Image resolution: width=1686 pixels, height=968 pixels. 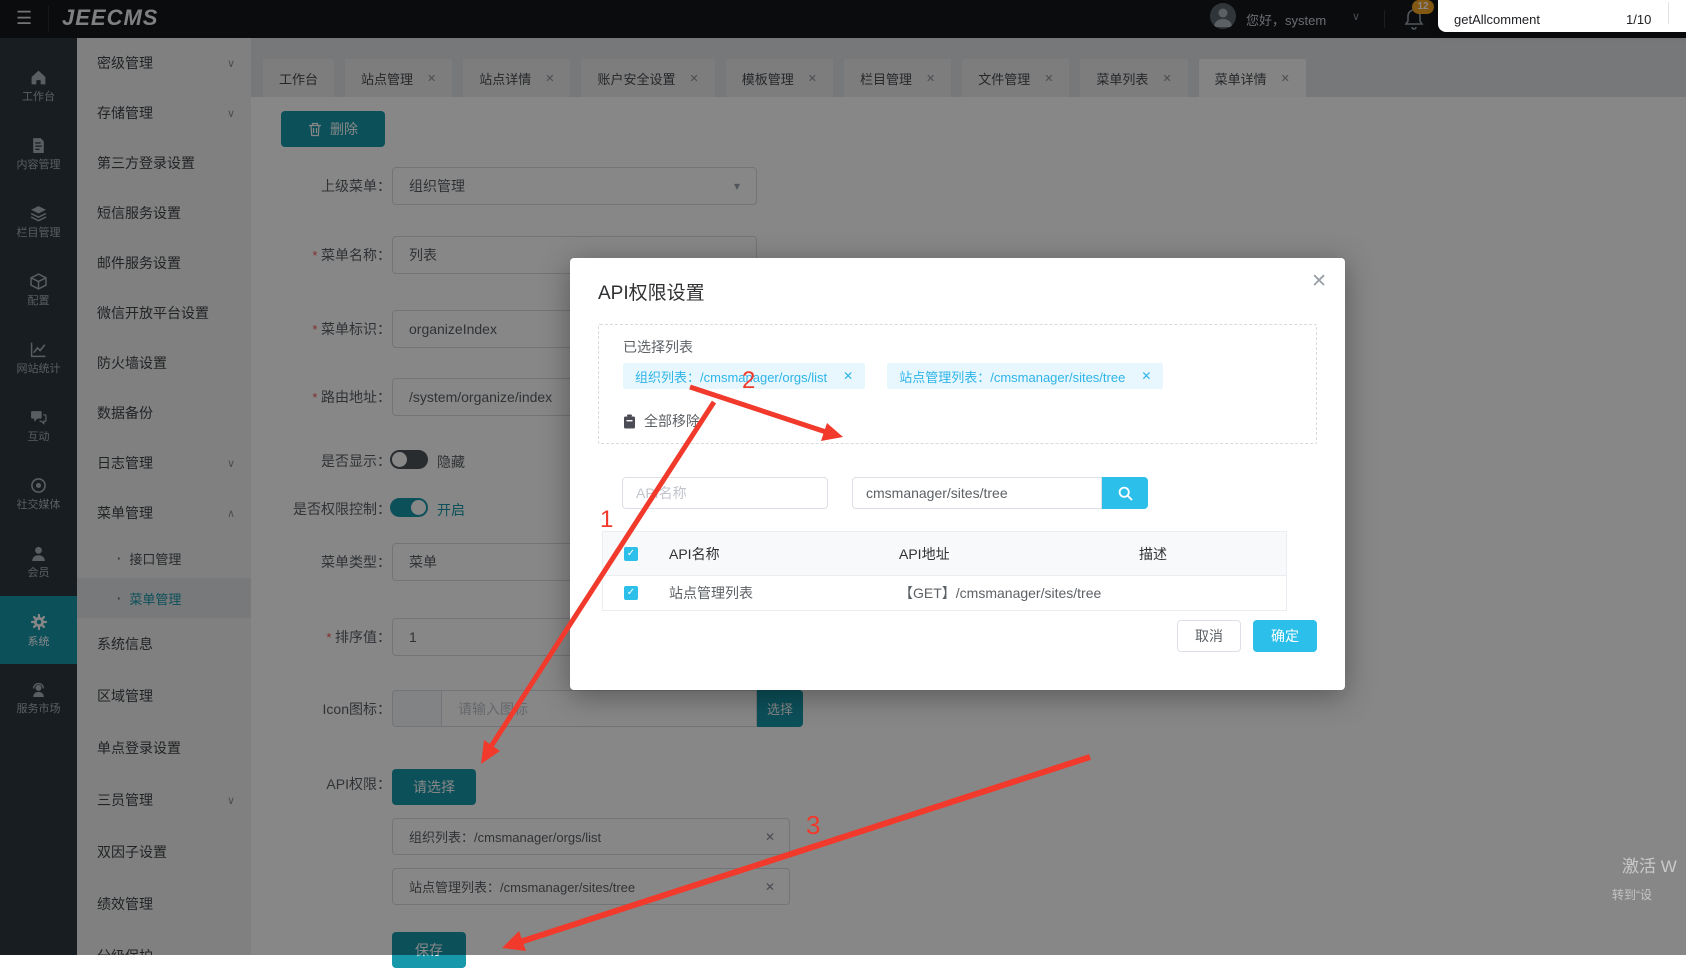 What do you see at coordinates (944, 593) in the screenshot?
I see `api-table-row: ✓ 站点管理列表 【GET】/cmsmanager/sites/tree` at bounding box center [944, 593].